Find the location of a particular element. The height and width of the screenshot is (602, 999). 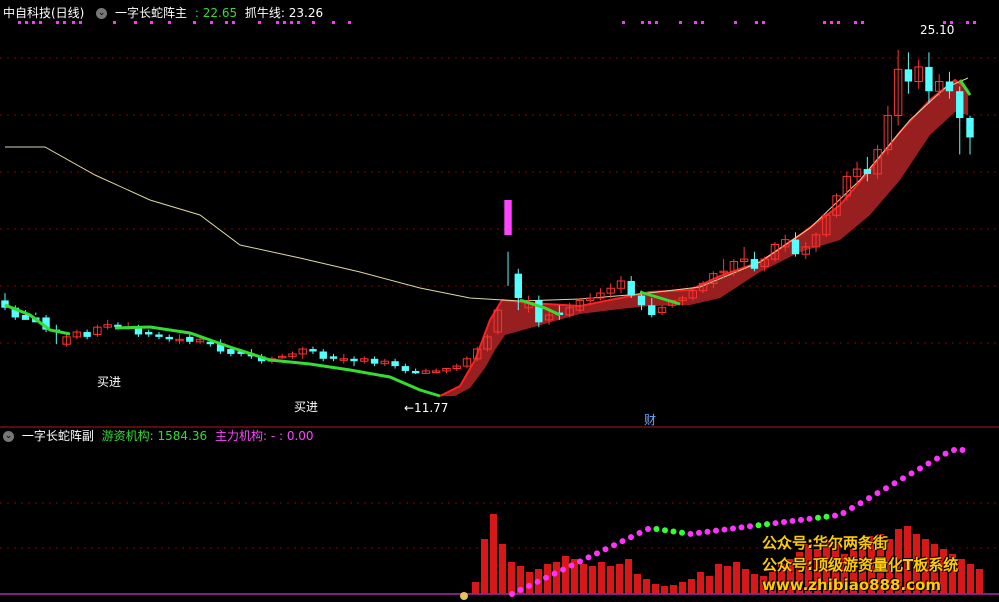

sub-header: ⌄ 一字长蛇阵副 游资机构: 1584.36 主力机构: - : 0.00 is located at coordinates (160, 436).